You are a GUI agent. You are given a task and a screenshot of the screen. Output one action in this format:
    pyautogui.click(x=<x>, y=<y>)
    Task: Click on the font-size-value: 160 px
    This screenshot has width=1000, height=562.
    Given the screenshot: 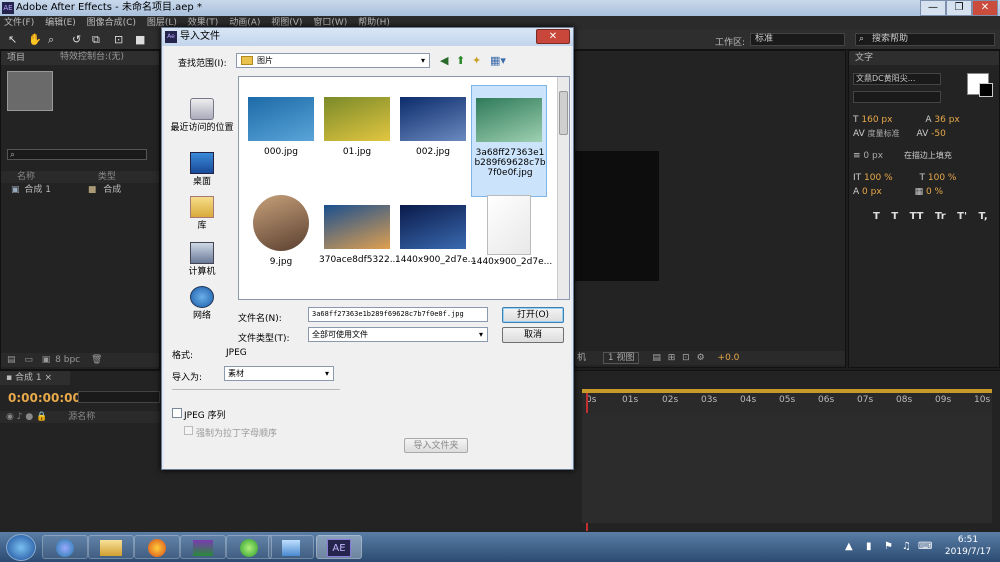 What is the action you would take?
    pyautogui.click(x=876, y=120)
    